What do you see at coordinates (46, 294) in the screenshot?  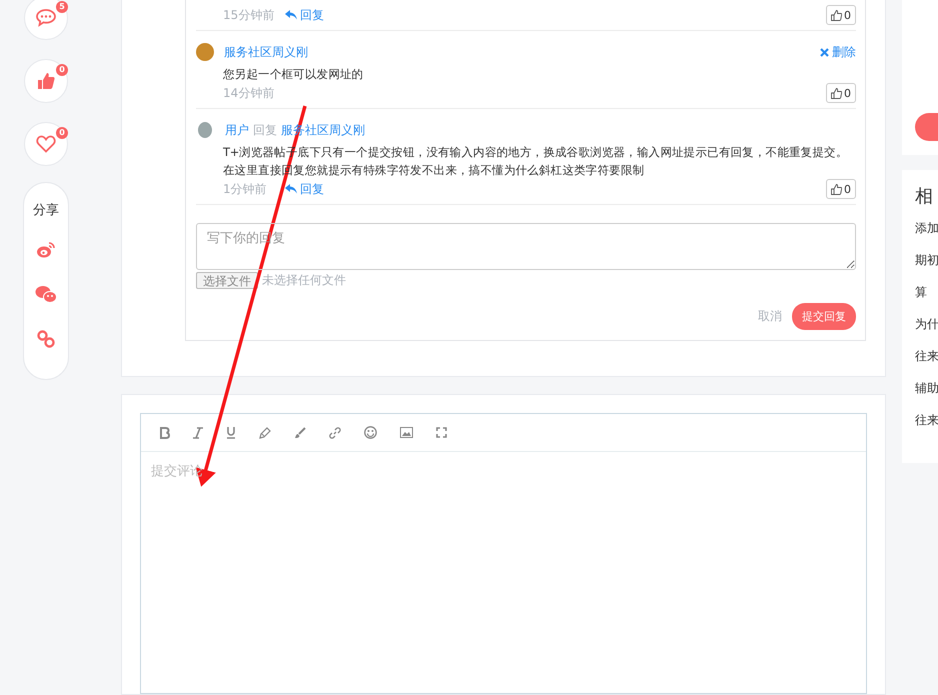 I see `wechat-icon` at bounding box center [46, 294].